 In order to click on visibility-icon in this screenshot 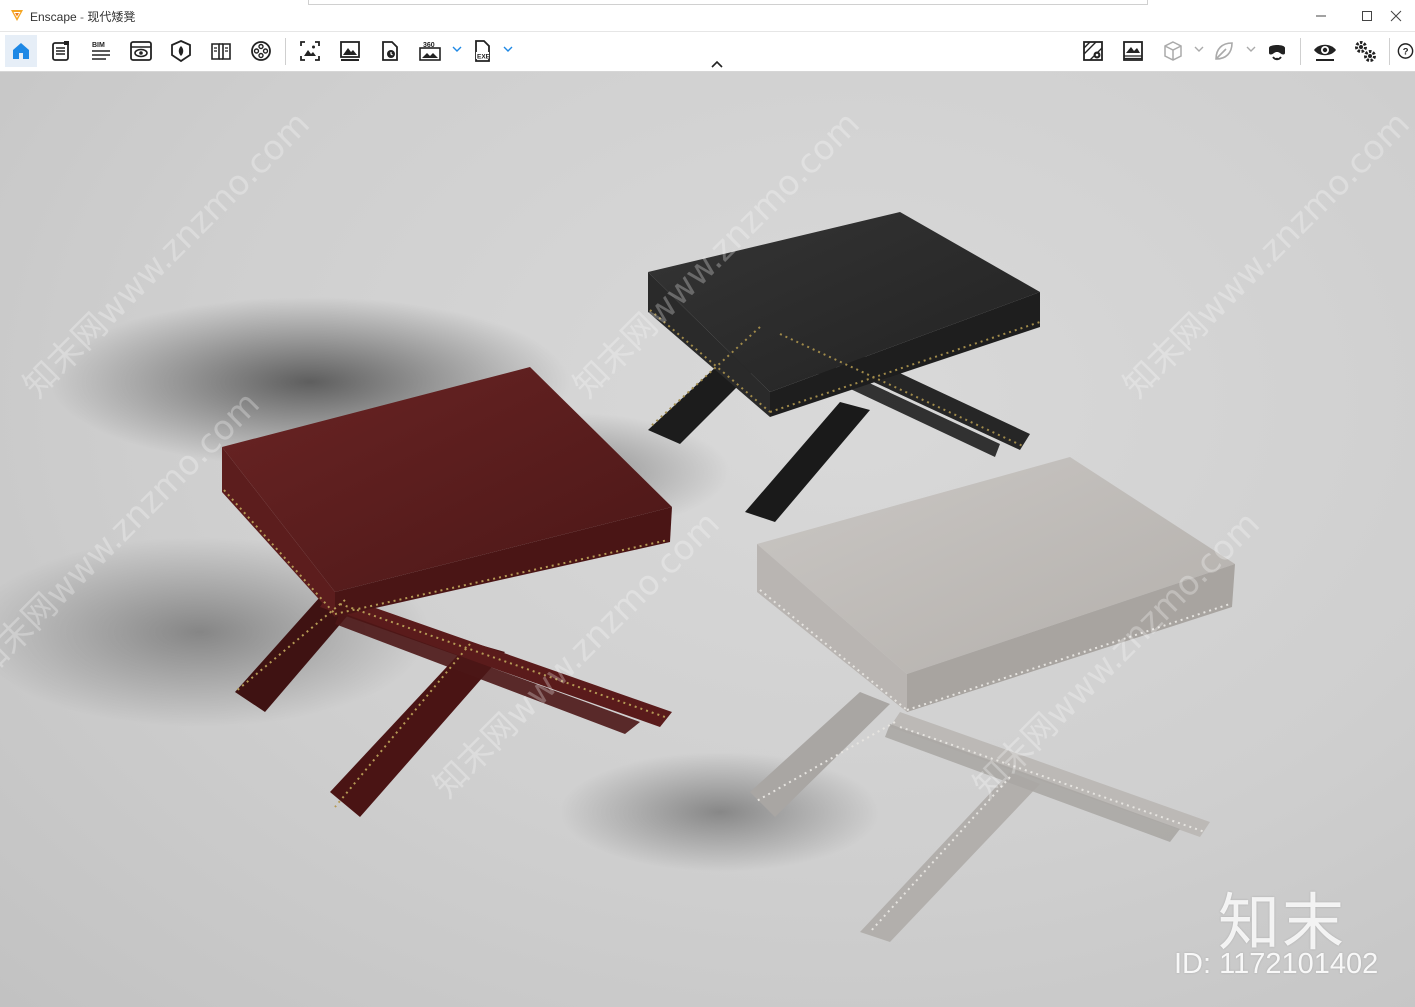, I will do `click(1325, 52)`.